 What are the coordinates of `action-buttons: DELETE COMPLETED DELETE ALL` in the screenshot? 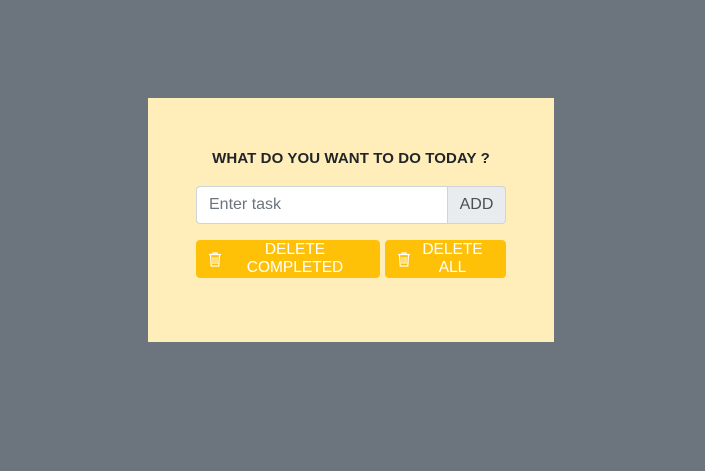 It's located at (351, 259).